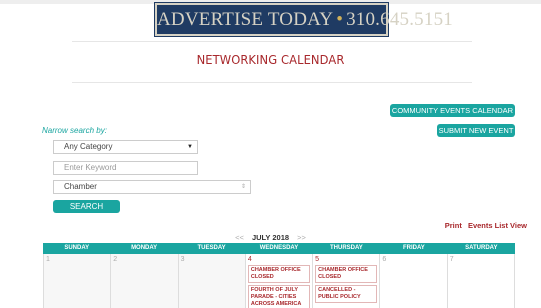  Describe the element at coordinates (481, 281) in the screenshot. I see `calendar-day-cell: 7` at that location.